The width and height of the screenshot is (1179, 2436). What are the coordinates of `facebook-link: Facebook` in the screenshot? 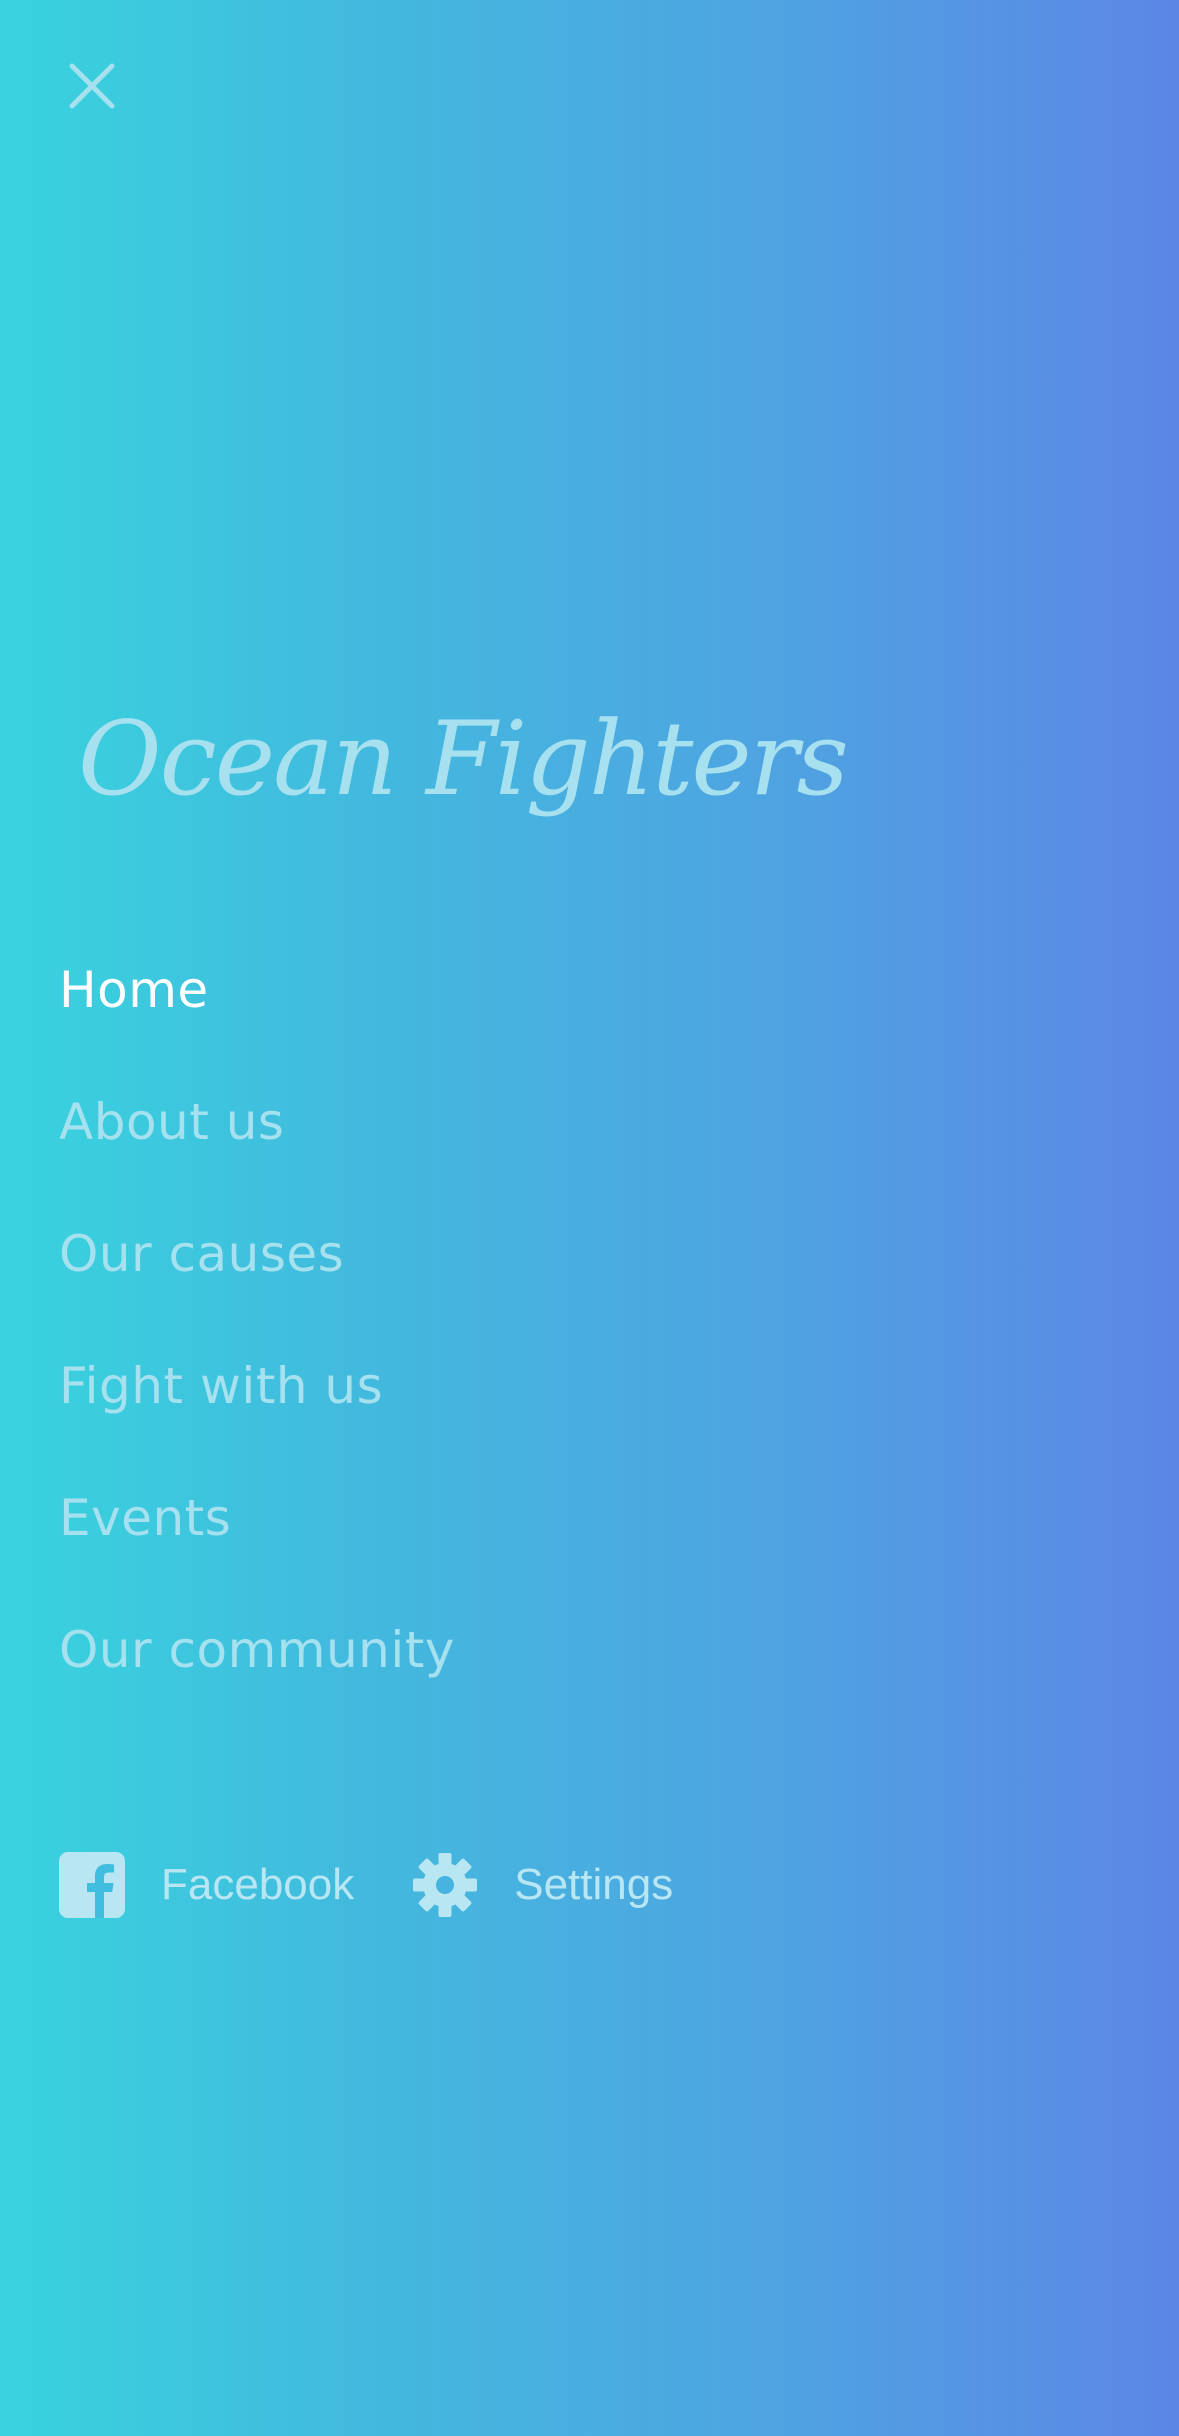 It's located at (206, 1885).